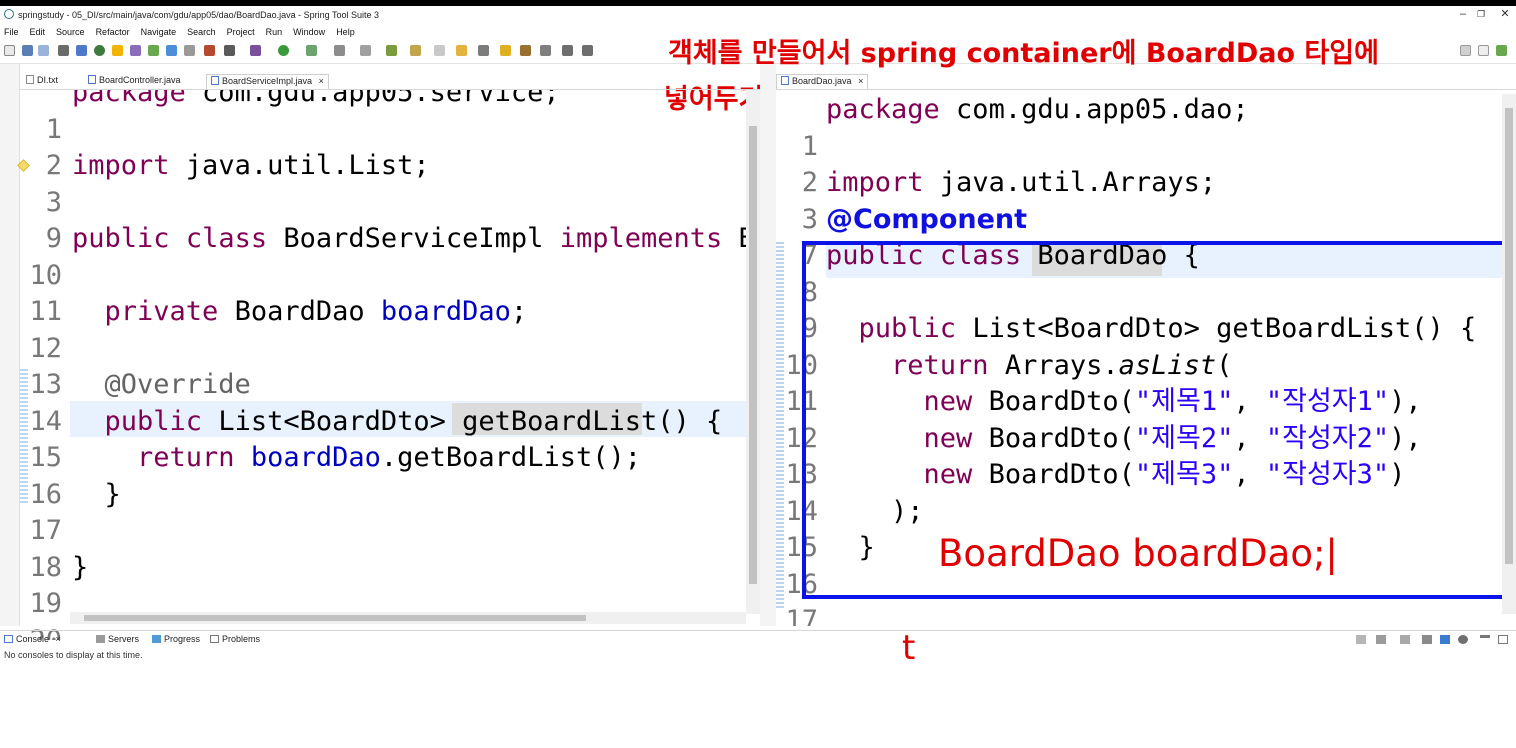 Image resolution: width=1516 pixels, height=748 pixels. I want to click on new-java-project-icon, so click(311, 50).